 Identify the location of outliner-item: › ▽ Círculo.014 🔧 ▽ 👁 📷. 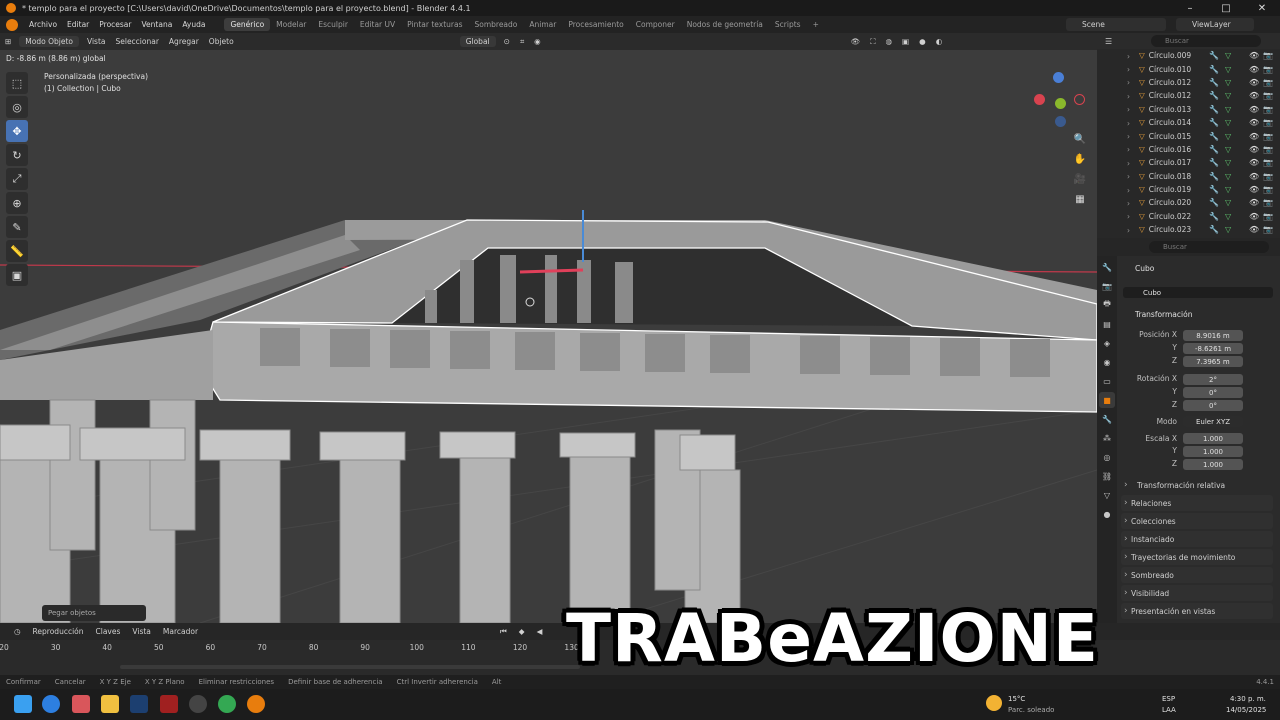
(1188, 122).